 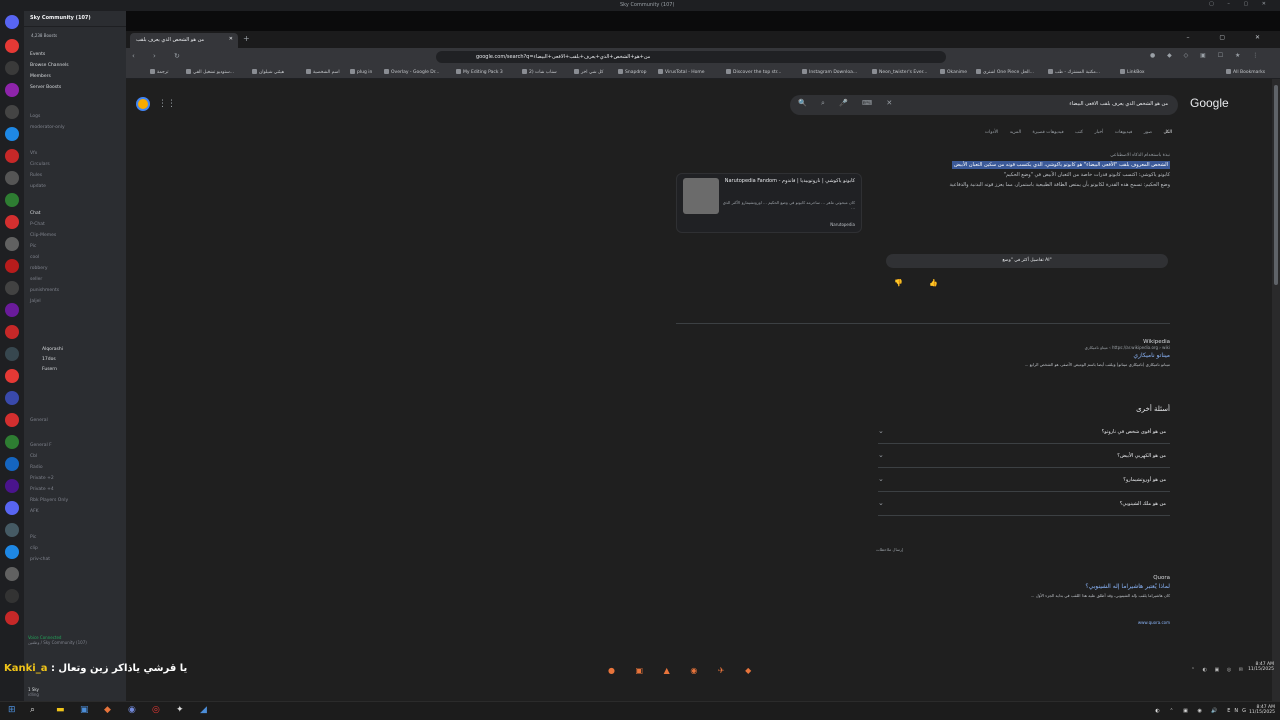 What do you see at coordinates (1028, 622) in the screenshot?
I see `result-url: www.quora.com` at bounding box center [1028, 622].